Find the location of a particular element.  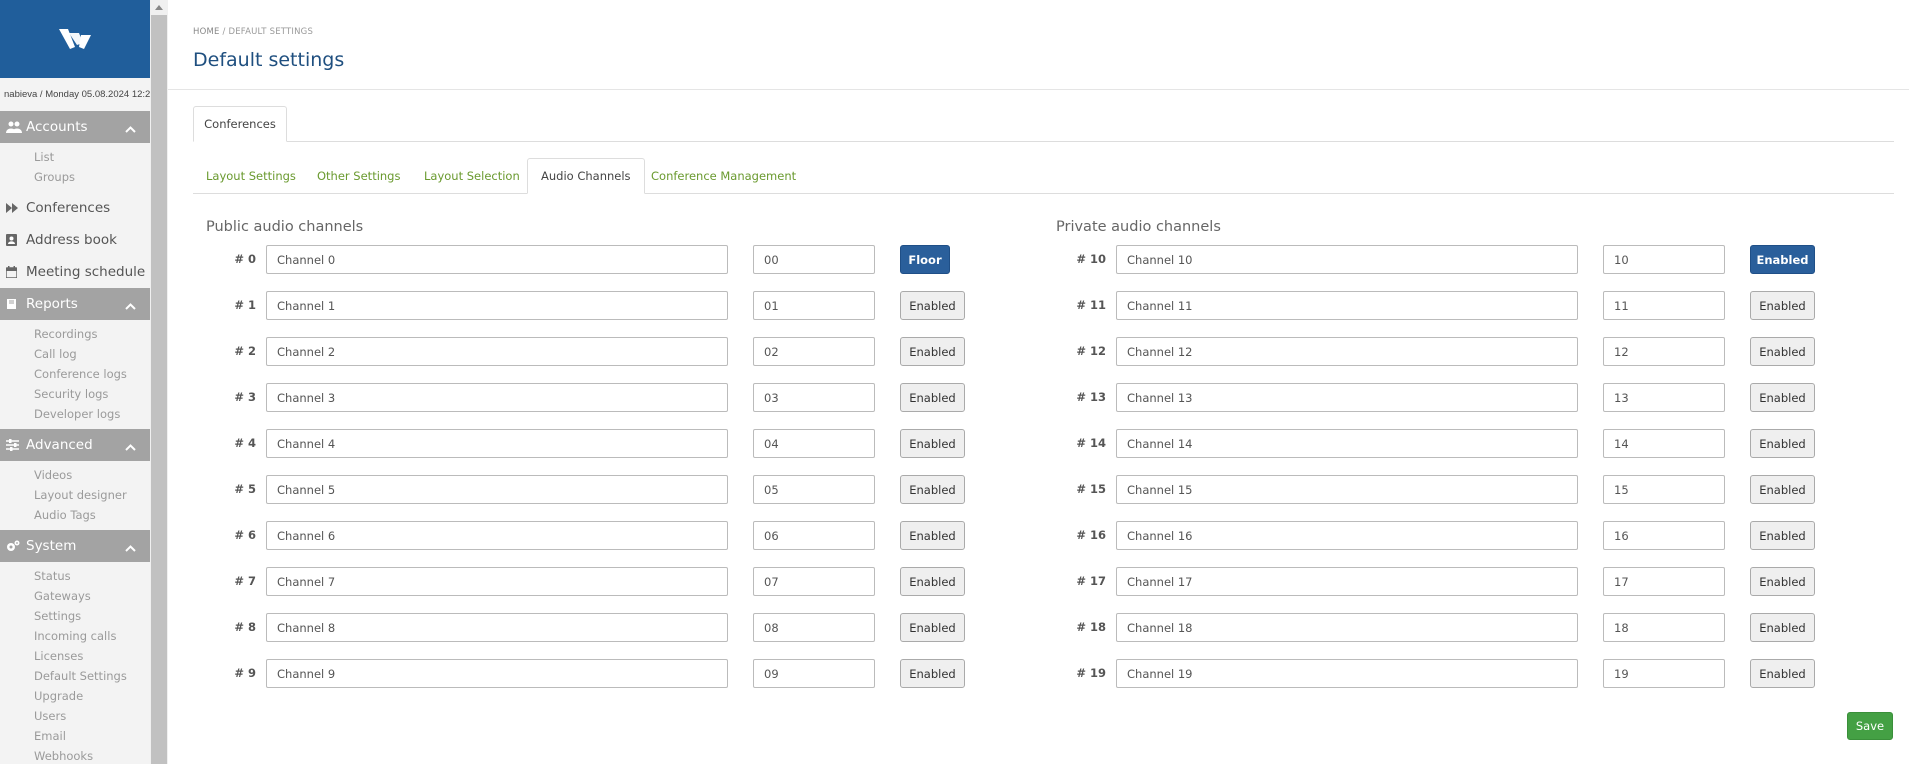

sidebar-item-groups: Groups is located at coordinates (75, 177).